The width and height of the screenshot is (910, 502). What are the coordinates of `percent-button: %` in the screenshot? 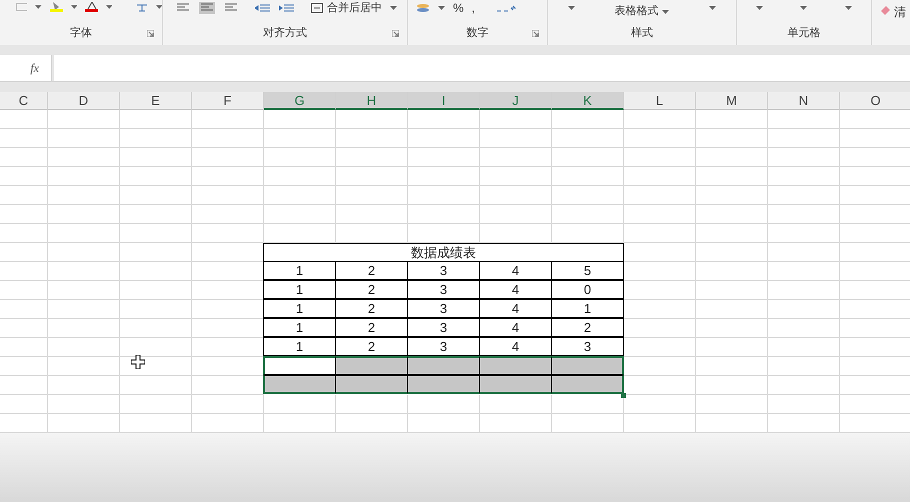 It's located at (458, 8).